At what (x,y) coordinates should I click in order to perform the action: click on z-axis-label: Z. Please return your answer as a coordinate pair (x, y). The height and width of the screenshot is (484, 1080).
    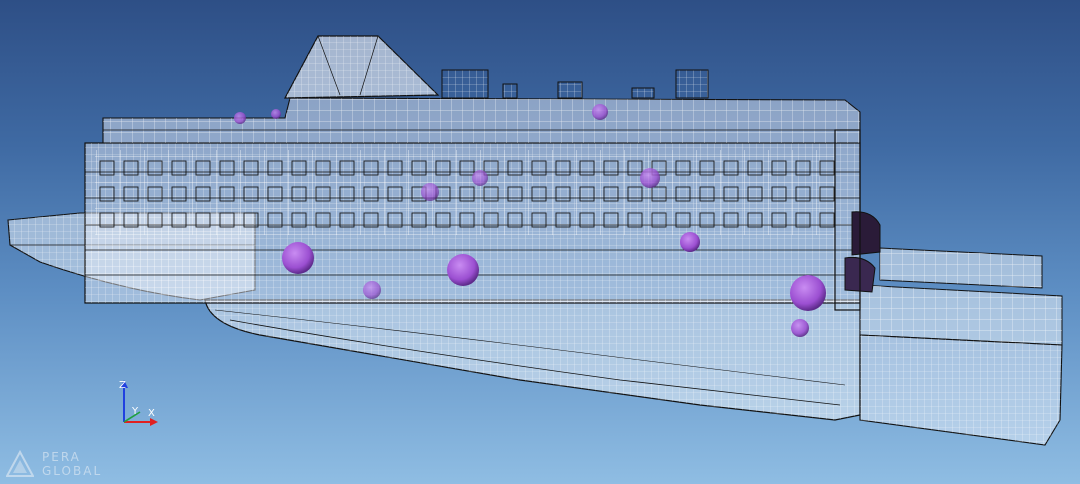
    Looking at the image, I should click on (122, 385).